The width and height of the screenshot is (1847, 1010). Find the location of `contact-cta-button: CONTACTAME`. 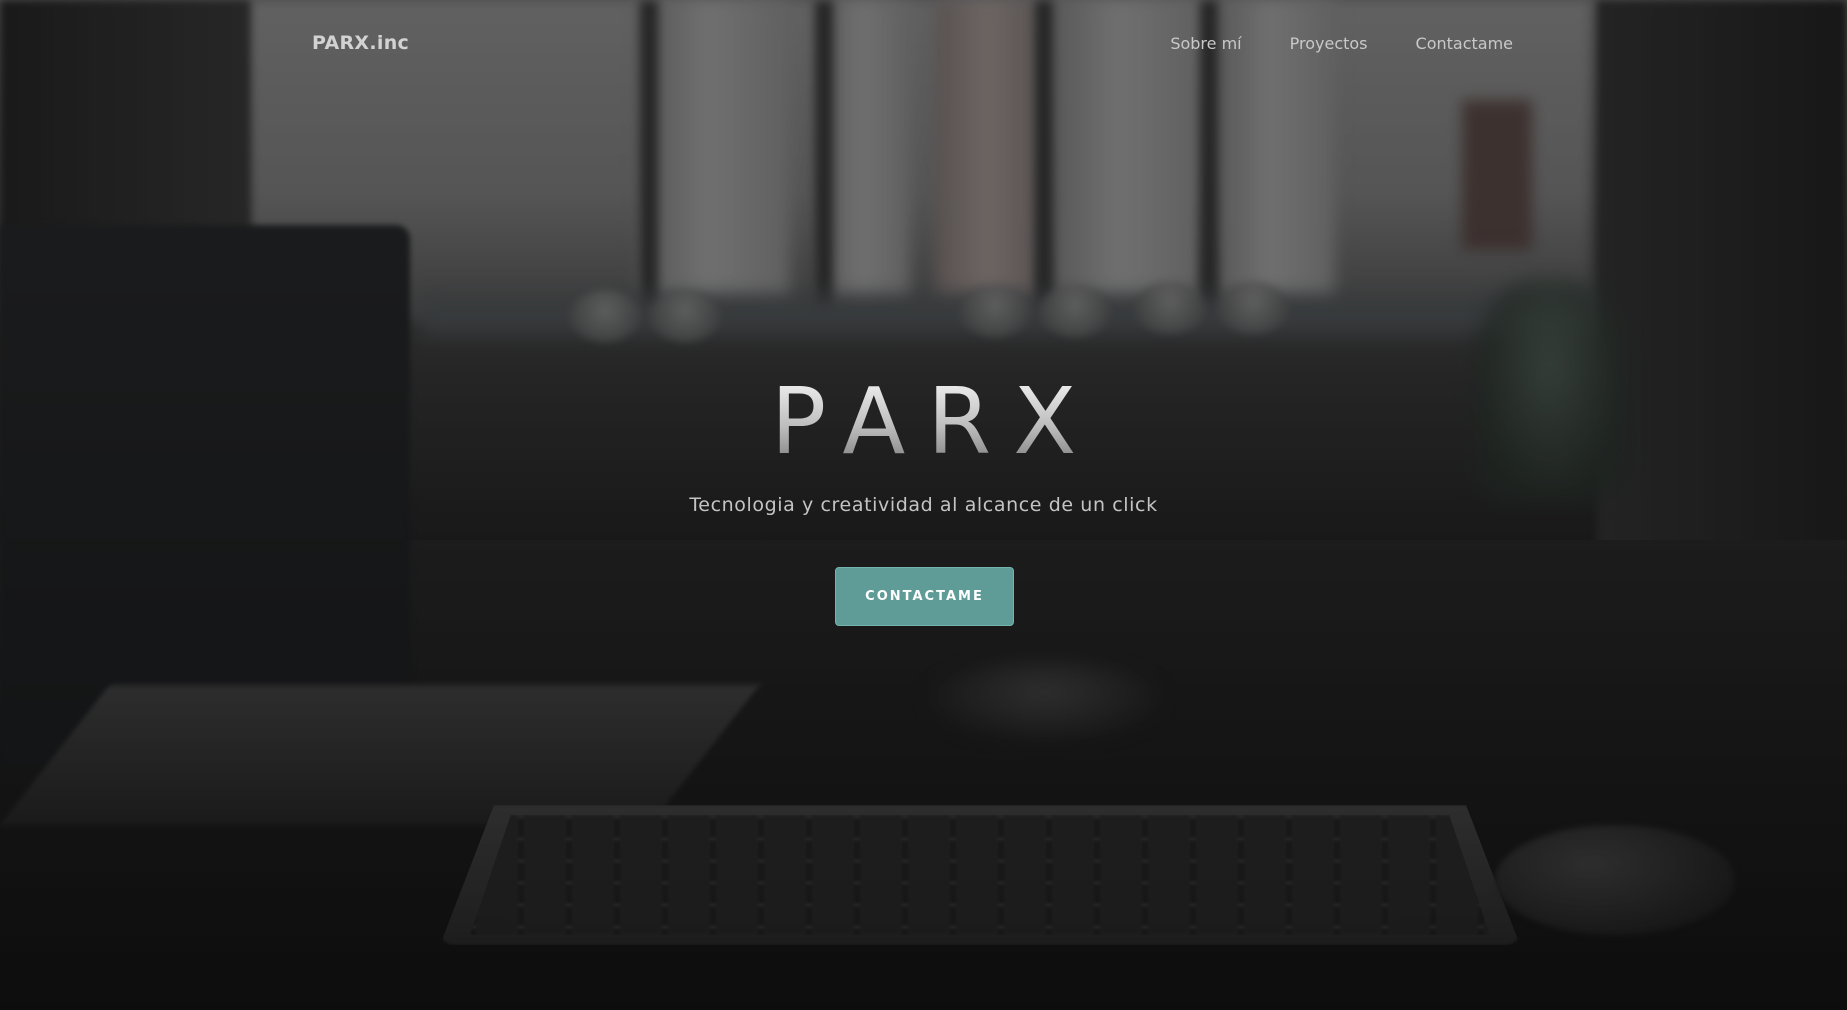

contact-cta-button: CONTACTAME is located at coordinates (924, 596).